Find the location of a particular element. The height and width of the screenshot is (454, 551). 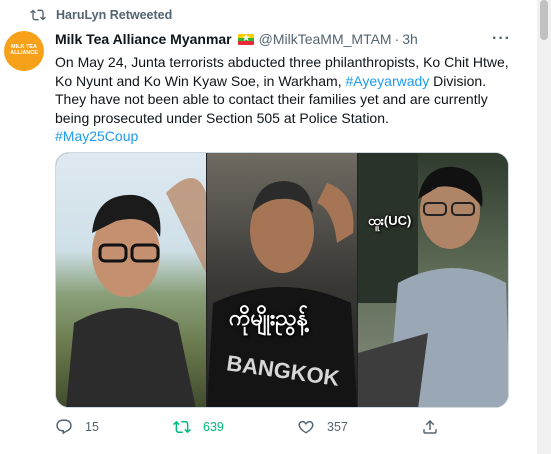

share-button is located at coordinates (436, 427).